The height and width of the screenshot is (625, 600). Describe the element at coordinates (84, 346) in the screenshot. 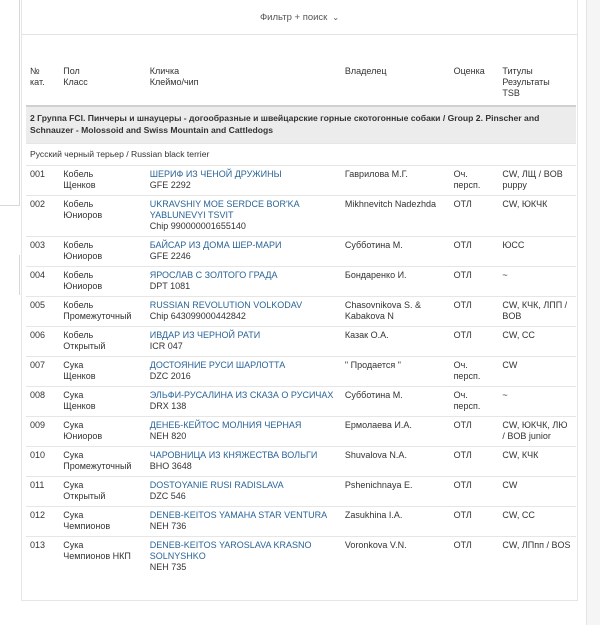

I see `dog-class: Открытый` at that location.